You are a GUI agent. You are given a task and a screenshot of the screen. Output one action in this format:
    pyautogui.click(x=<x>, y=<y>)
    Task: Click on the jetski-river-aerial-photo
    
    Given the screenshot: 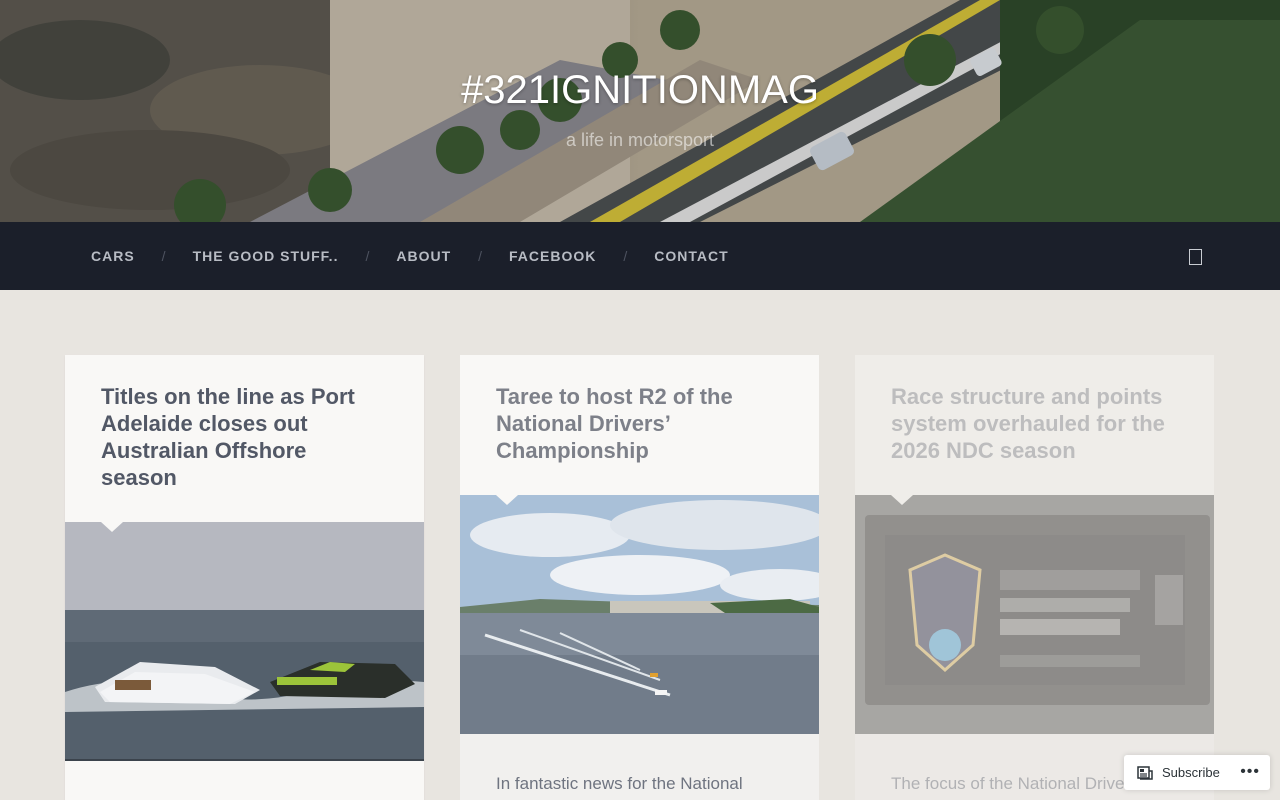 What is the action you would take?
    pyautogui.click(x=639, y=614)
    